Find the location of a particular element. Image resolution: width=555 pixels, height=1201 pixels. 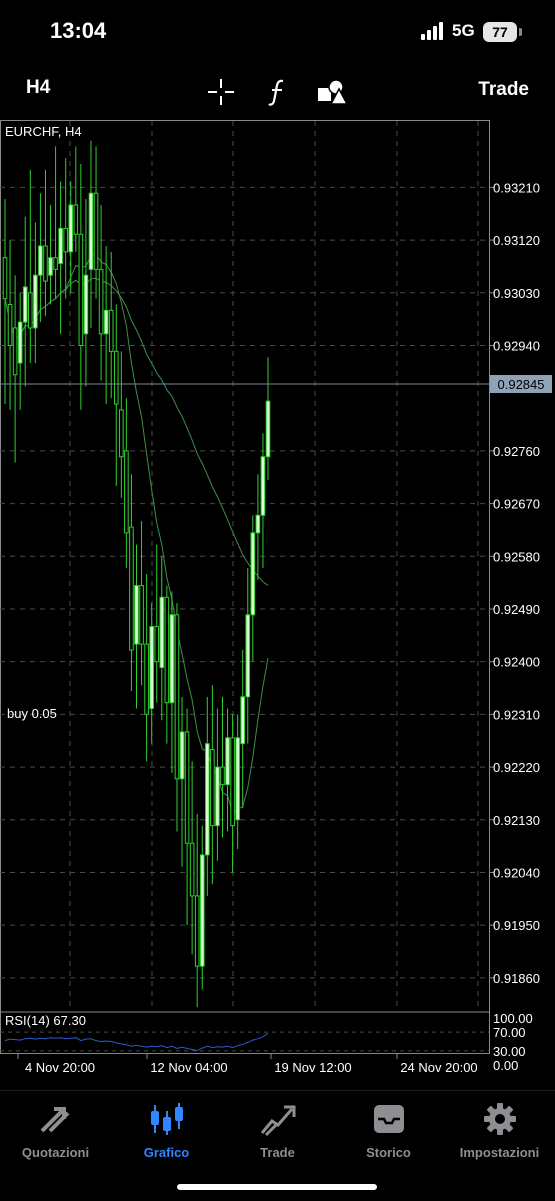

objects-icon is located at coordinates (332, 92).